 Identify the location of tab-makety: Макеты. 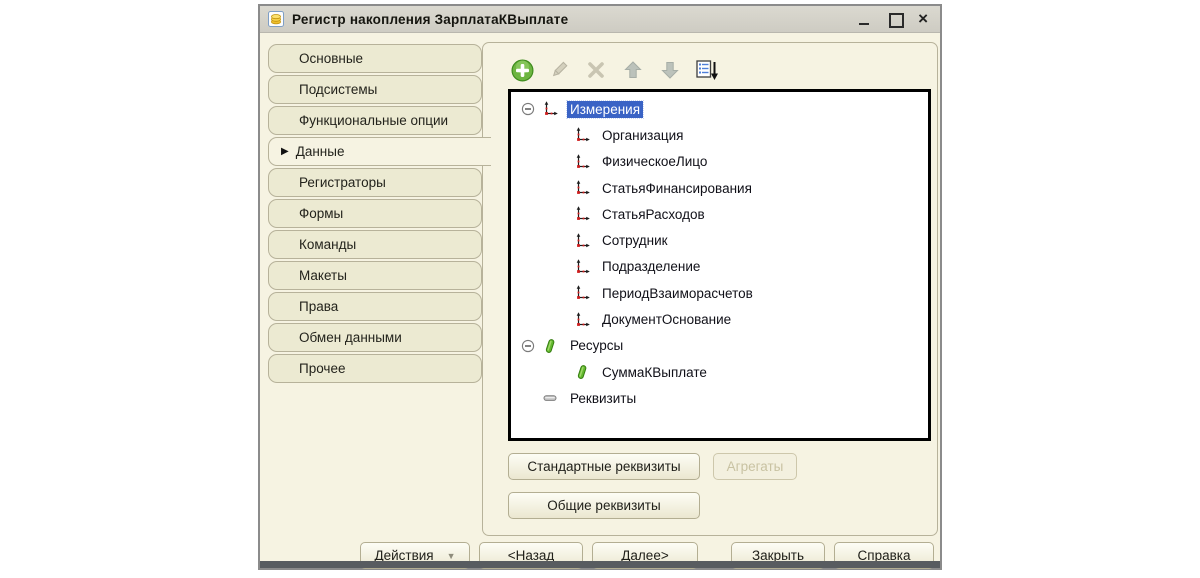
(375, 275).